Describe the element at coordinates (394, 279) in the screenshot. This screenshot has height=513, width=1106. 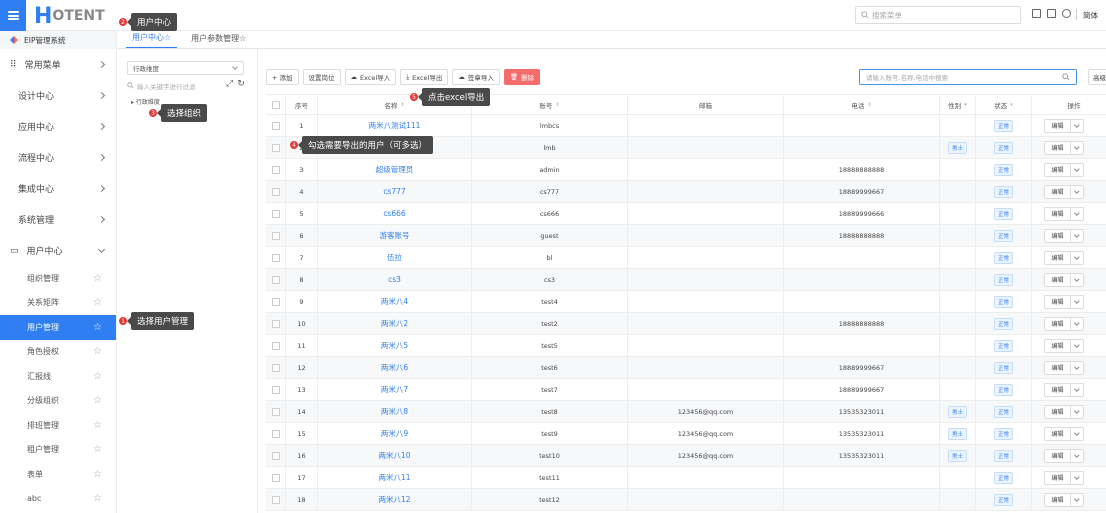
I see `user-name-link: cs3` at that location.